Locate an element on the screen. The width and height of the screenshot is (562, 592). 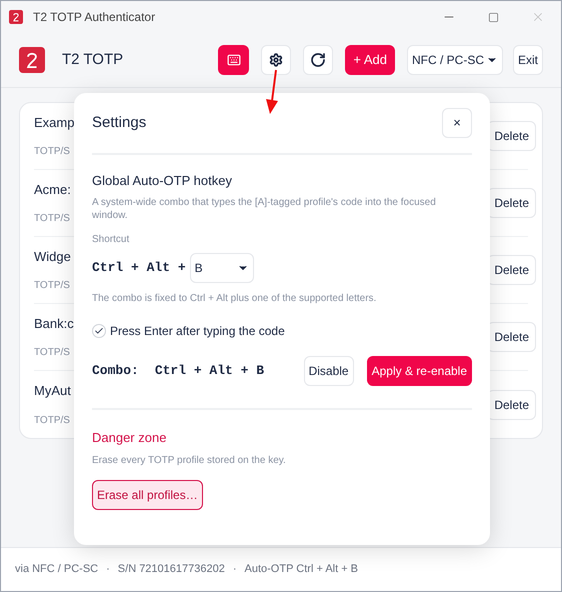
maximize-icon is located at coordinates (493, 17).